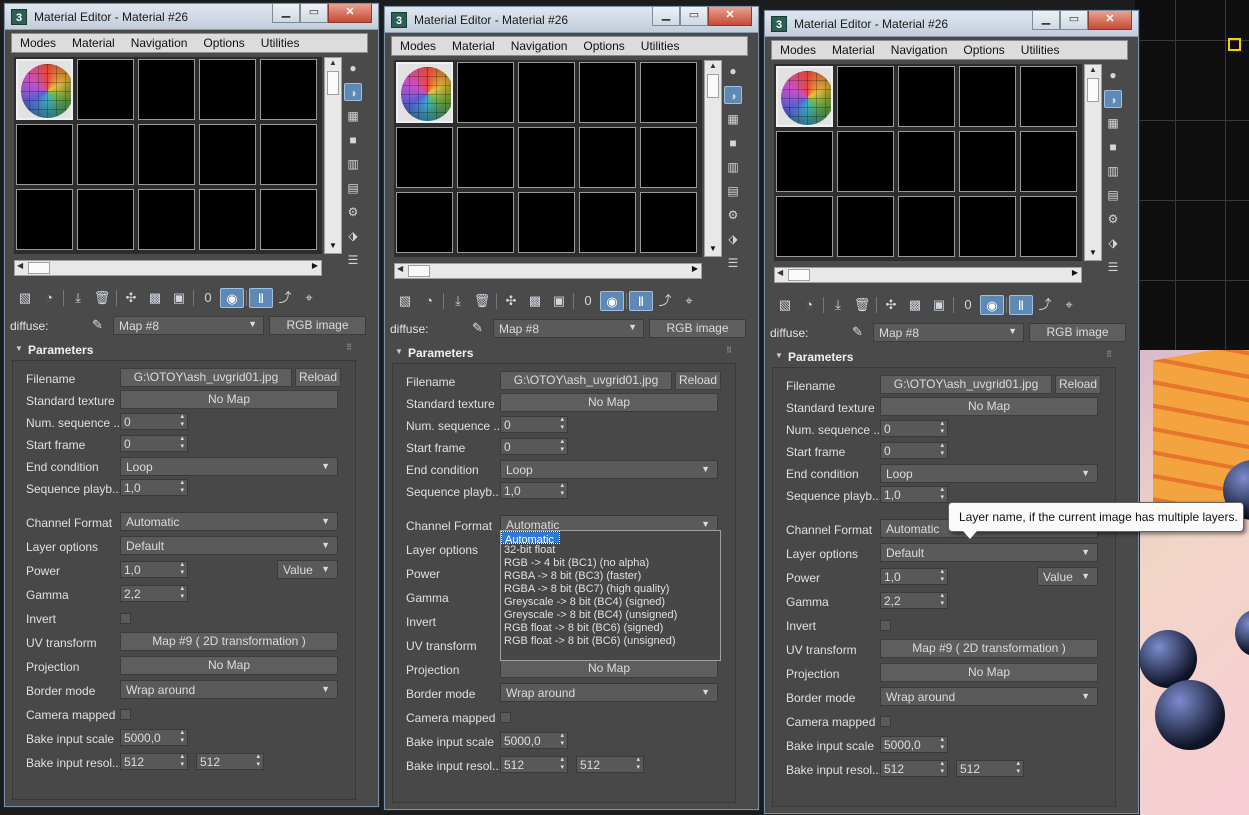  Describe the element at coordinates (482, 301) in the screenshot. I see `reset-map-icon: 🗑` at that location.